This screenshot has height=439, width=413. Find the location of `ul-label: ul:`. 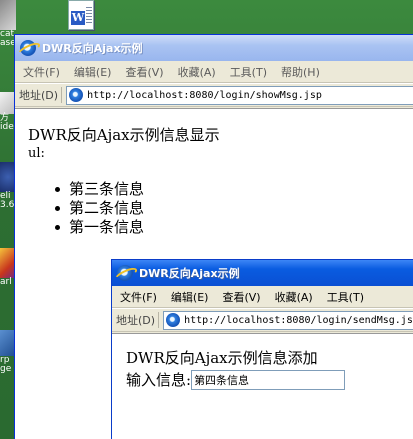

ul-label: ul: is located at coordinates (36, 153).